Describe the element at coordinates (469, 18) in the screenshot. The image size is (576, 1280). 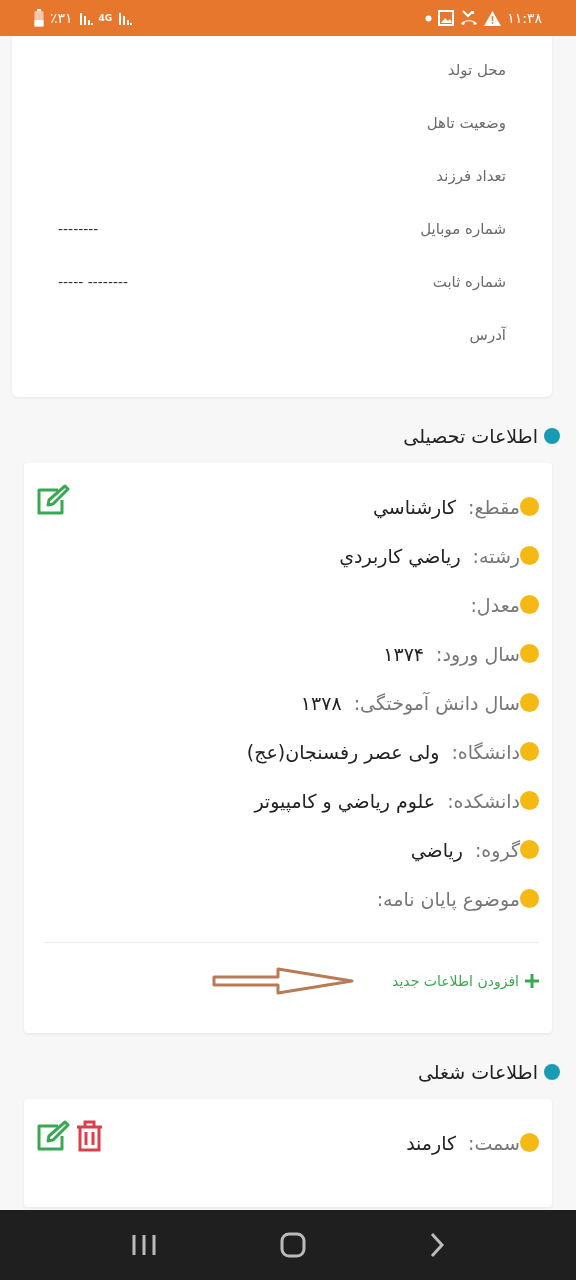
I see `missed-call-icon` at that location.